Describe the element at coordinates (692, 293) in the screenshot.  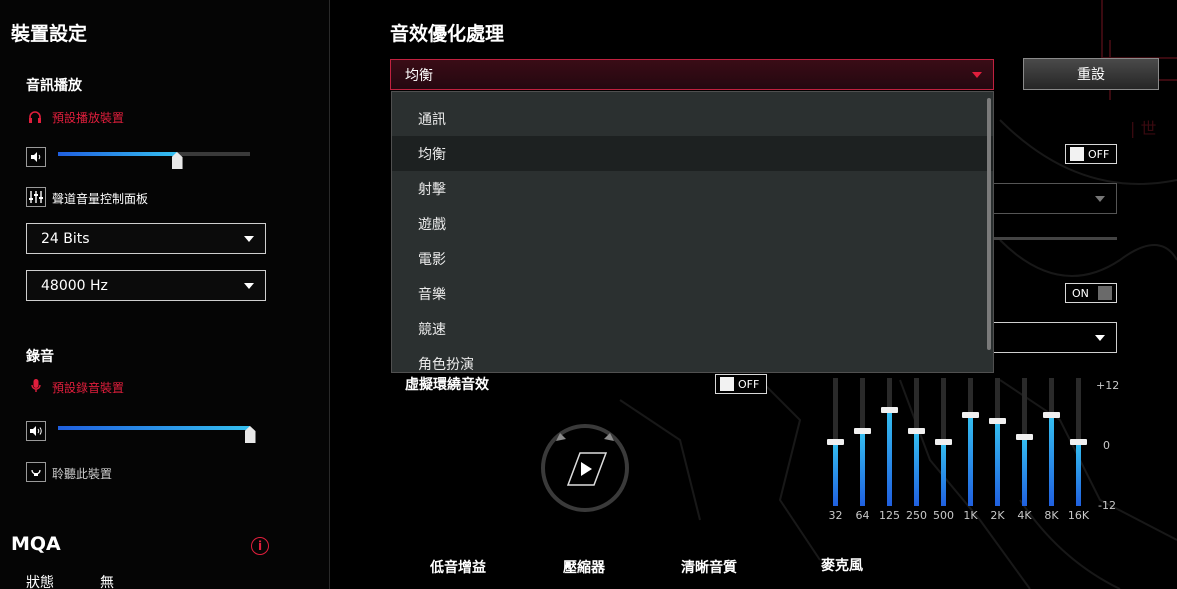
I see `dropdown-option: 音樂` at that location.